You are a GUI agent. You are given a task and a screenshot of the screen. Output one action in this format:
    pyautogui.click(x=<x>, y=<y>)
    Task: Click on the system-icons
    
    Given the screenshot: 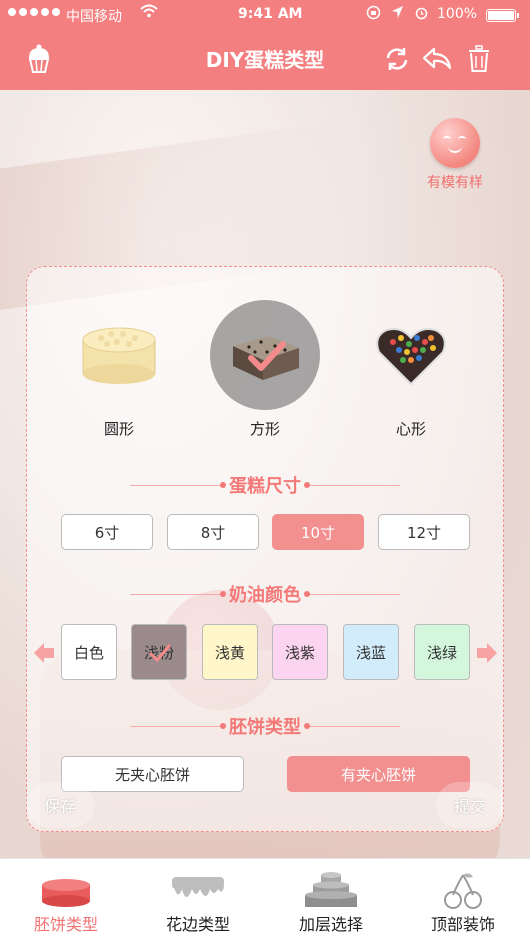 What is the action you would take?
    pyautogui.click(x=397, y=14)
    